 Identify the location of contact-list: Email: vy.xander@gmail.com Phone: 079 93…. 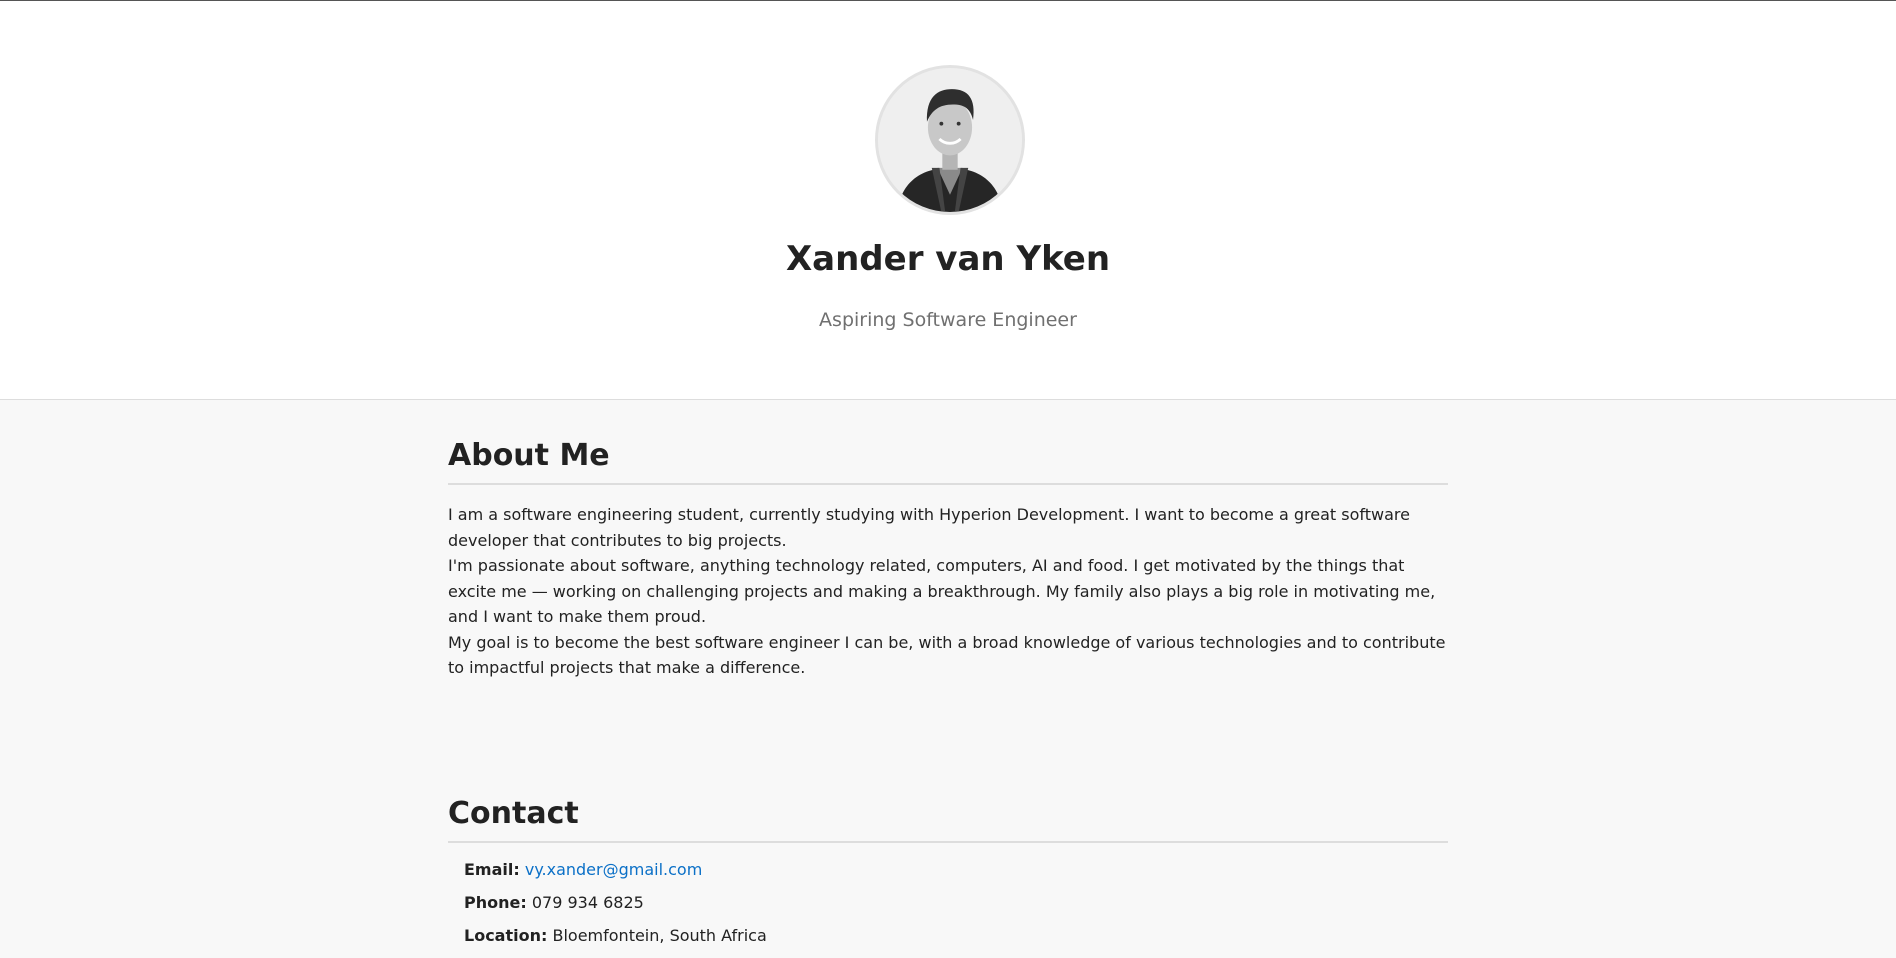
(948, 908).